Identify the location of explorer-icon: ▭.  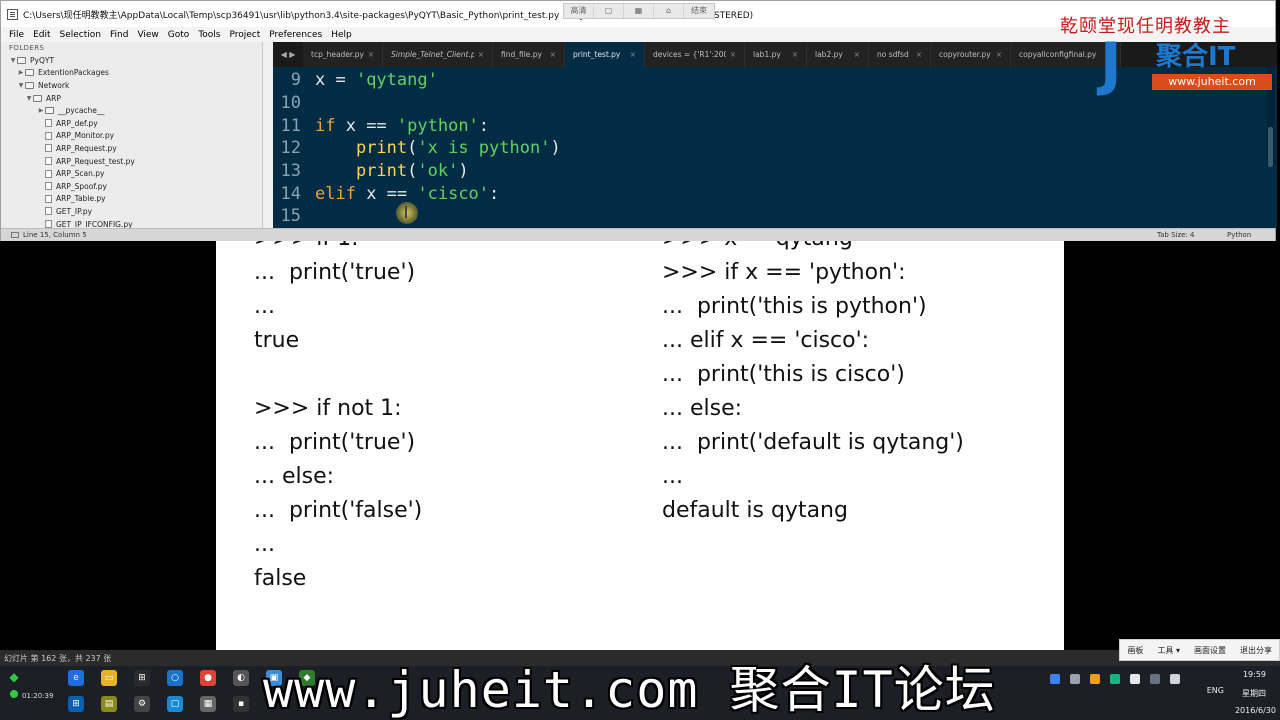
(109, 678).